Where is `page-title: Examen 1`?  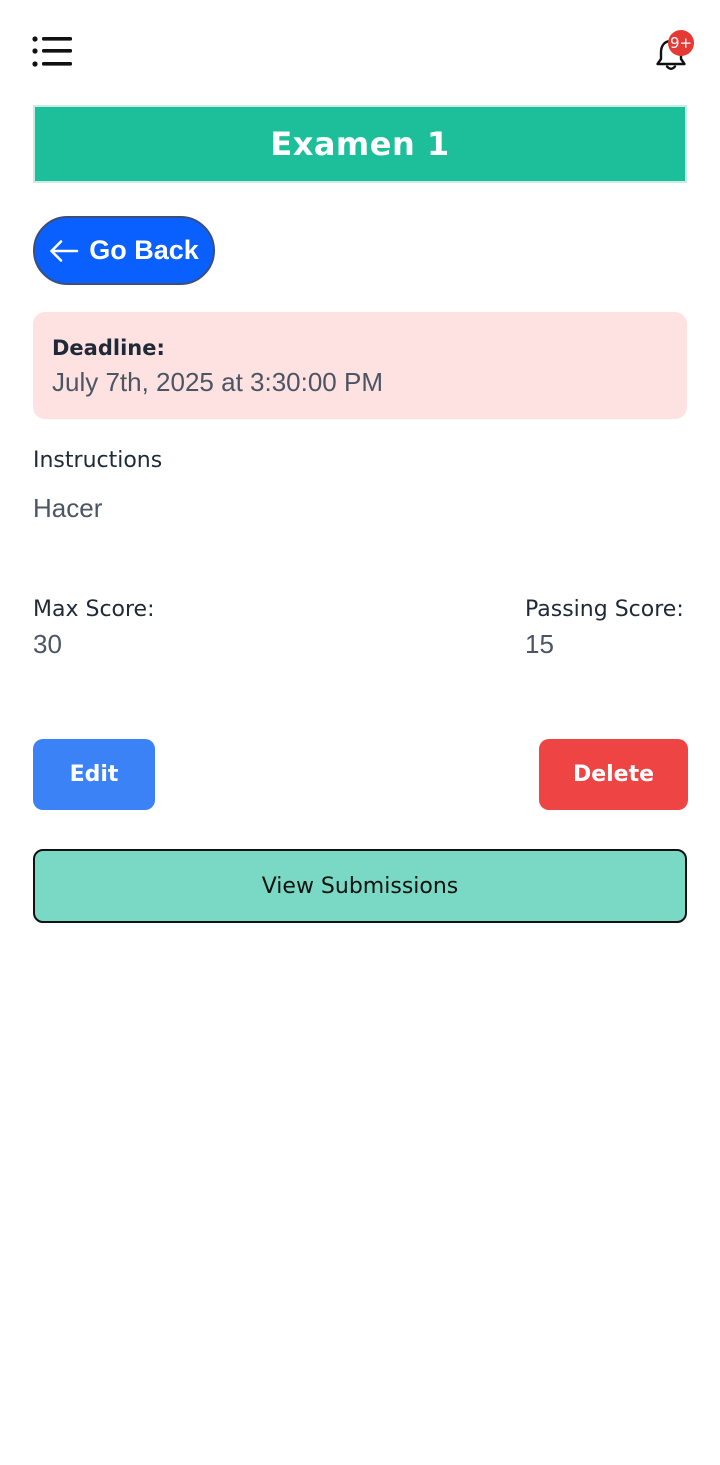 page-title: Examen 1 is located at coordinates (360, 144).